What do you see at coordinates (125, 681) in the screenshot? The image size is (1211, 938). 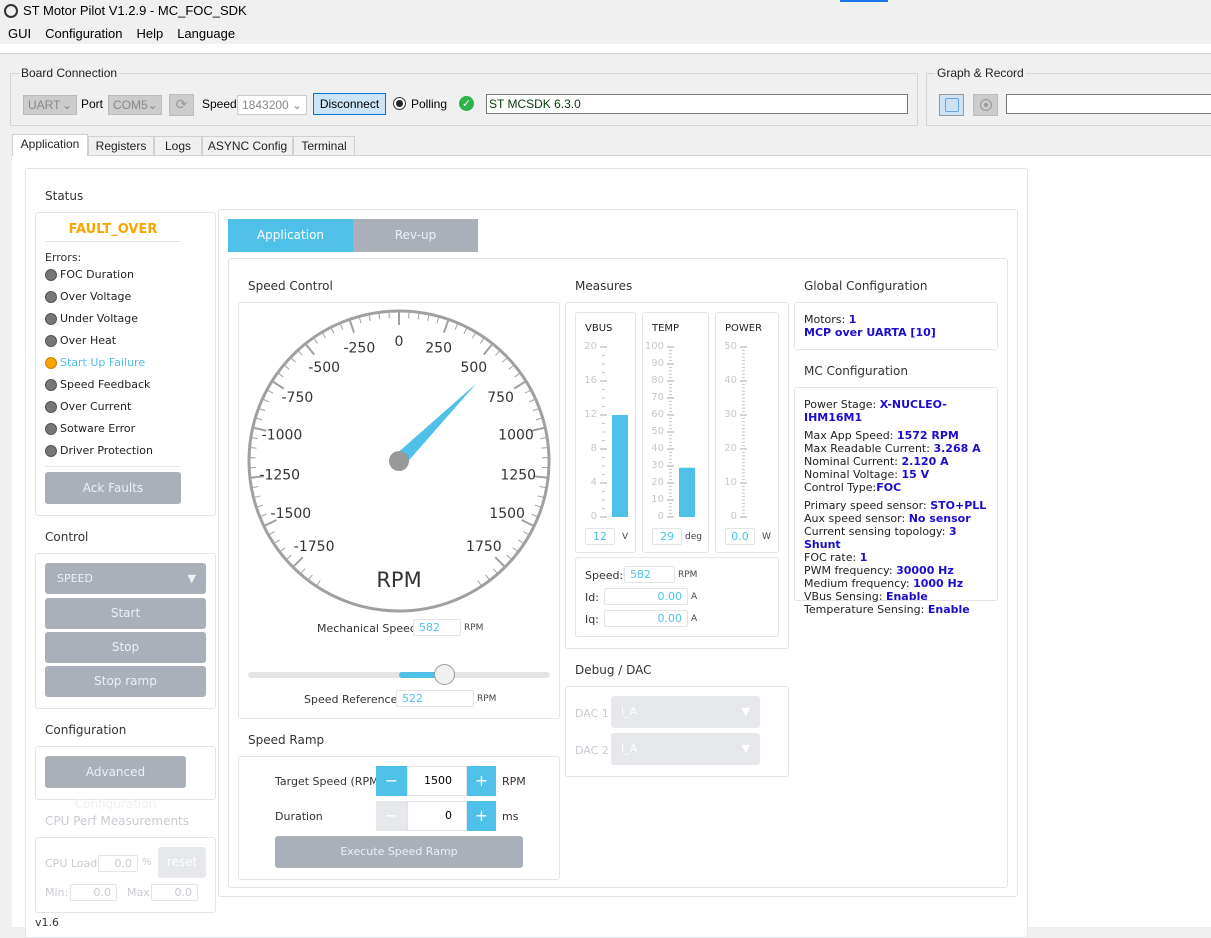 I see `stop-ramp-button: Stop ramp` at bounding box center [125, 681].